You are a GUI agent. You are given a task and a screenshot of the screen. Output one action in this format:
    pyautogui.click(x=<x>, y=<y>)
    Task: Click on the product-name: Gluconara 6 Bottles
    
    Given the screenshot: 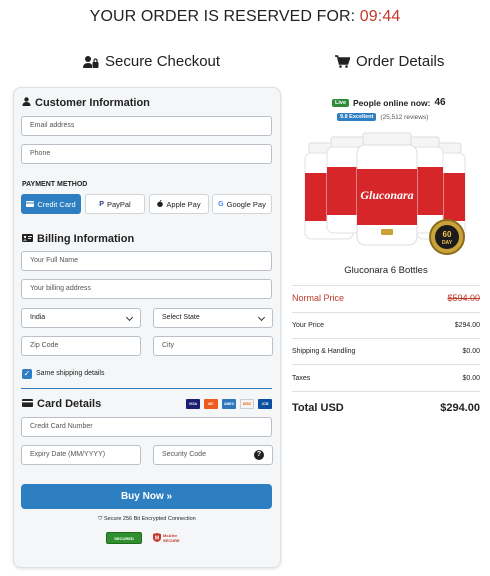 What is the action you would take?
    pyautogui.click(x=386, y=270)
    